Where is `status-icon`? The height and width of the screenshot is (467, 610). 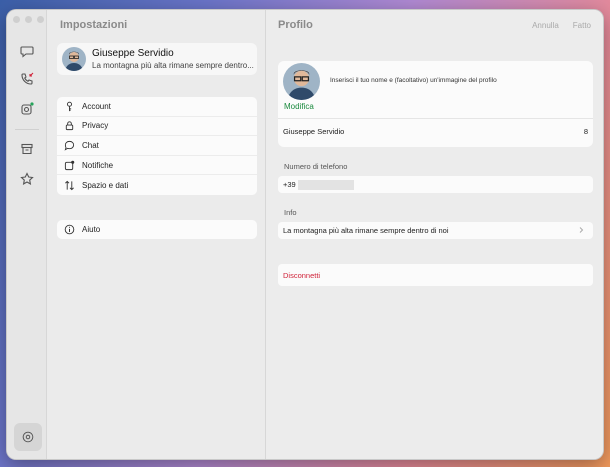 status-icon is located at coordinates (27, 109).